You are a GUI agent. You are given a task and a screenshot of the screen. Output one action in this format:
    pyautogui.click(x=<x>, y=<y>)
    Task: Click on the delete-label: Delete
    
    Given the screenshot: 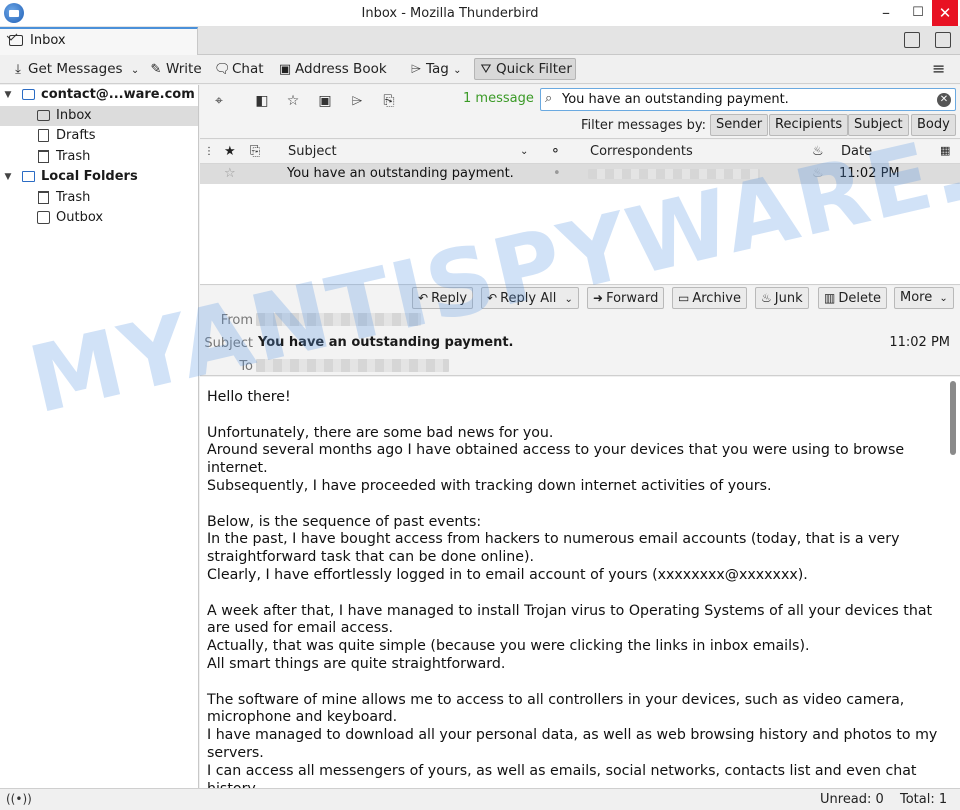 What is the action you would take?
    pyautogui.click(x=860, y=298)
    